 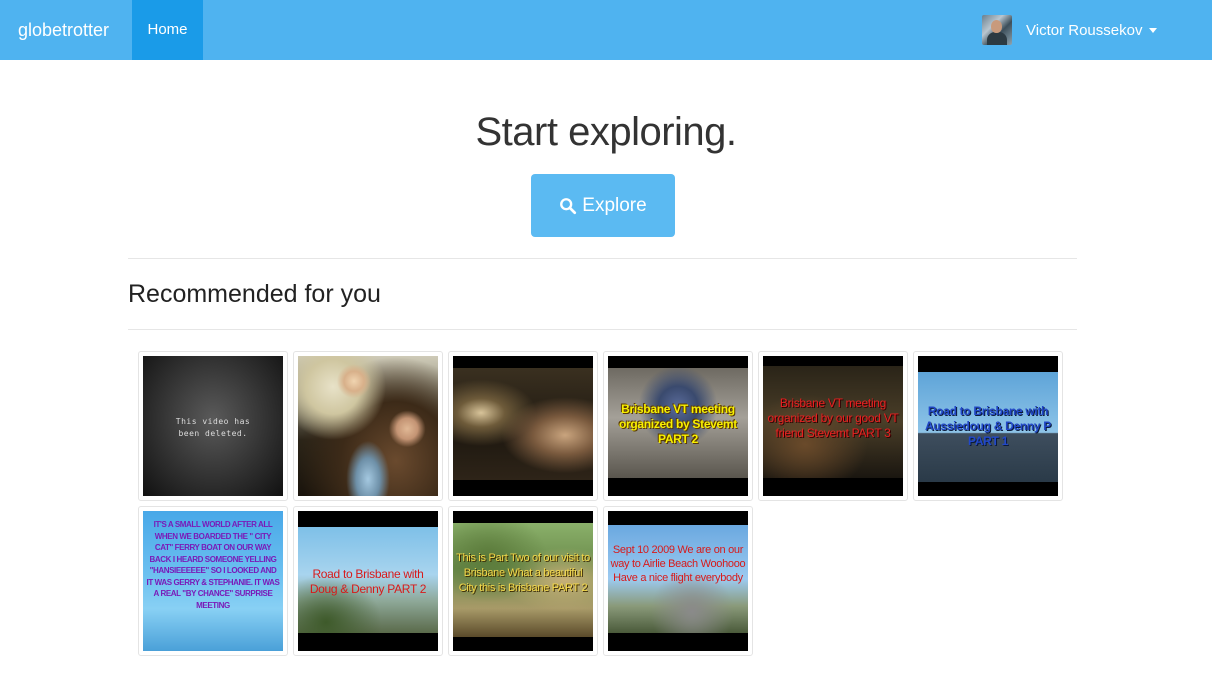 What do you see at coordinates (167, 30) in the screenshot?
I see `nav-home-link: Home` at bounding box center [167, 30].